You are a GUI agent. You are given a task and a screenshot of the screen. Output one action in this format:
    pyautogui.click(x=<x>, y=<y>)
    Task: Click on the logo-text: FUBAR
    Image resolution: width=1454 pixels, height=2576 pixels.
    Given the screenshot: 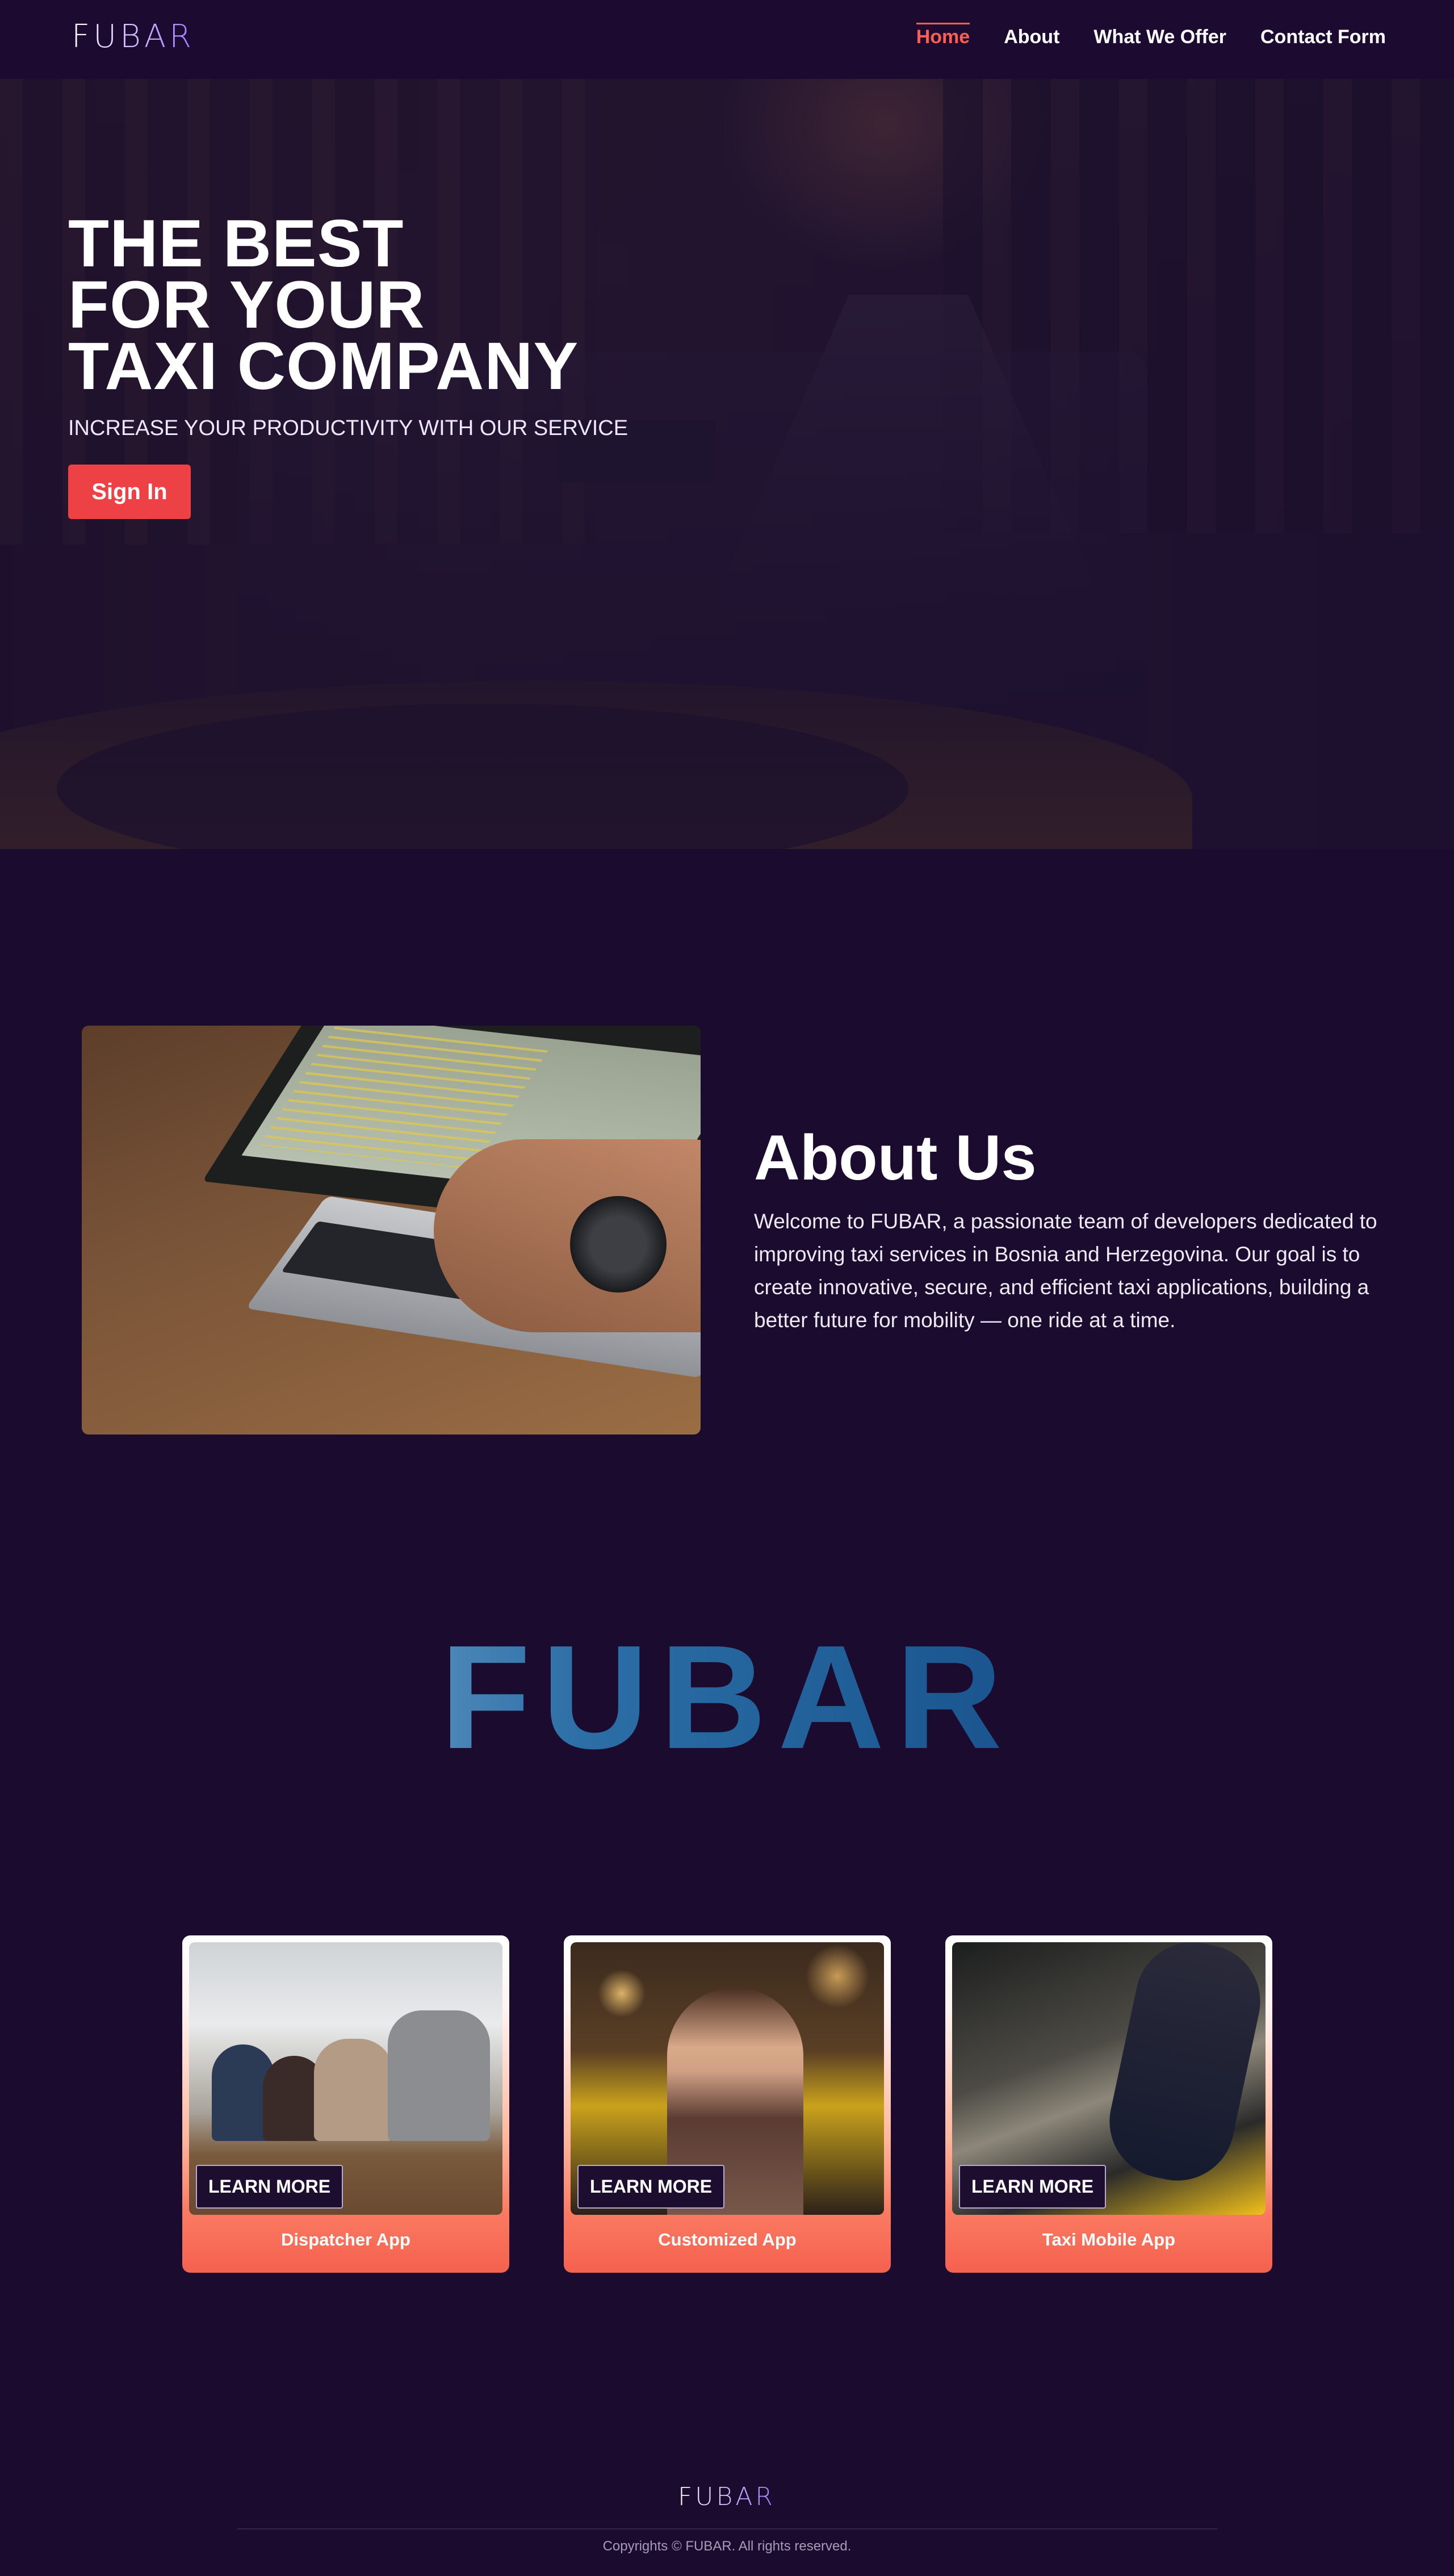 What is the action you would take?
    pyautogui.click(x=133, y=36)
    